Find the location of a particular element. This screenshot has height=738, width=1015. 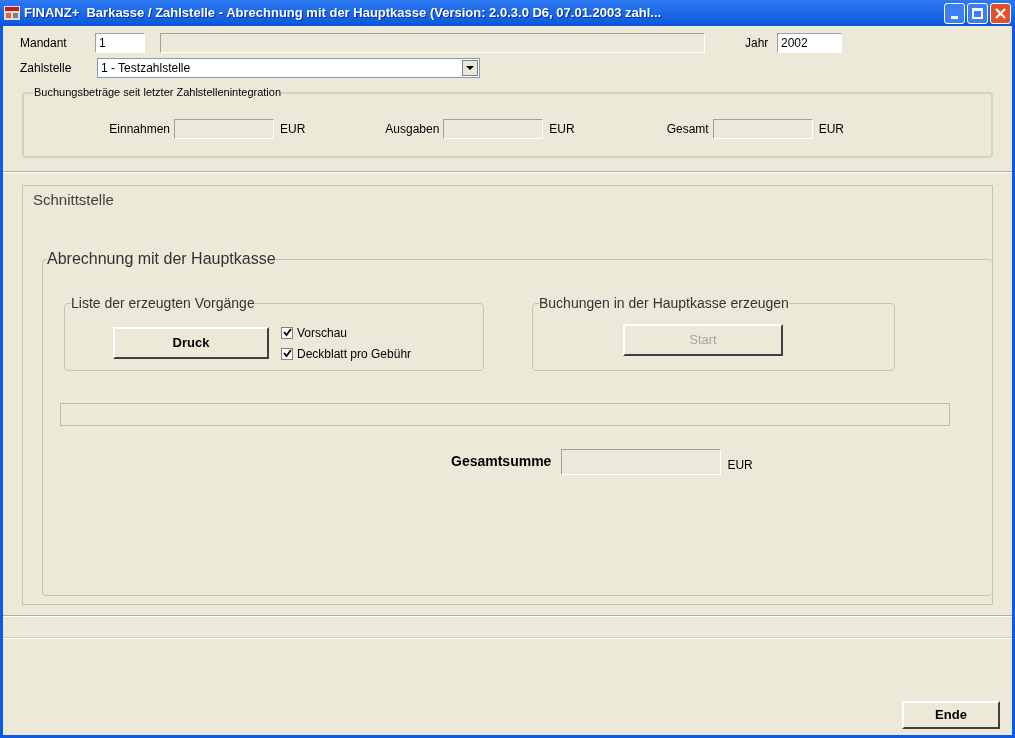

push-button: Druck is located at coordinates (191, 343).